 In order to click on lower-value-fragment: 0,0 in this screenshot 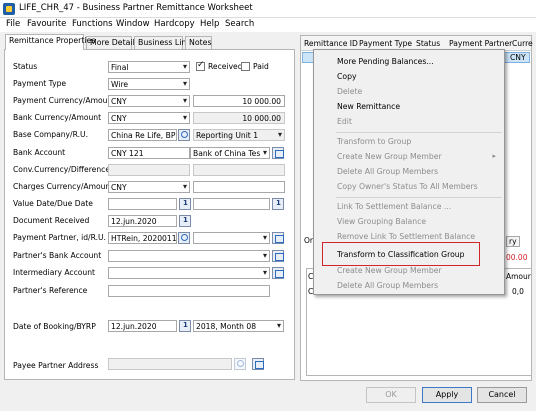, I will do `click(518, 291)`.